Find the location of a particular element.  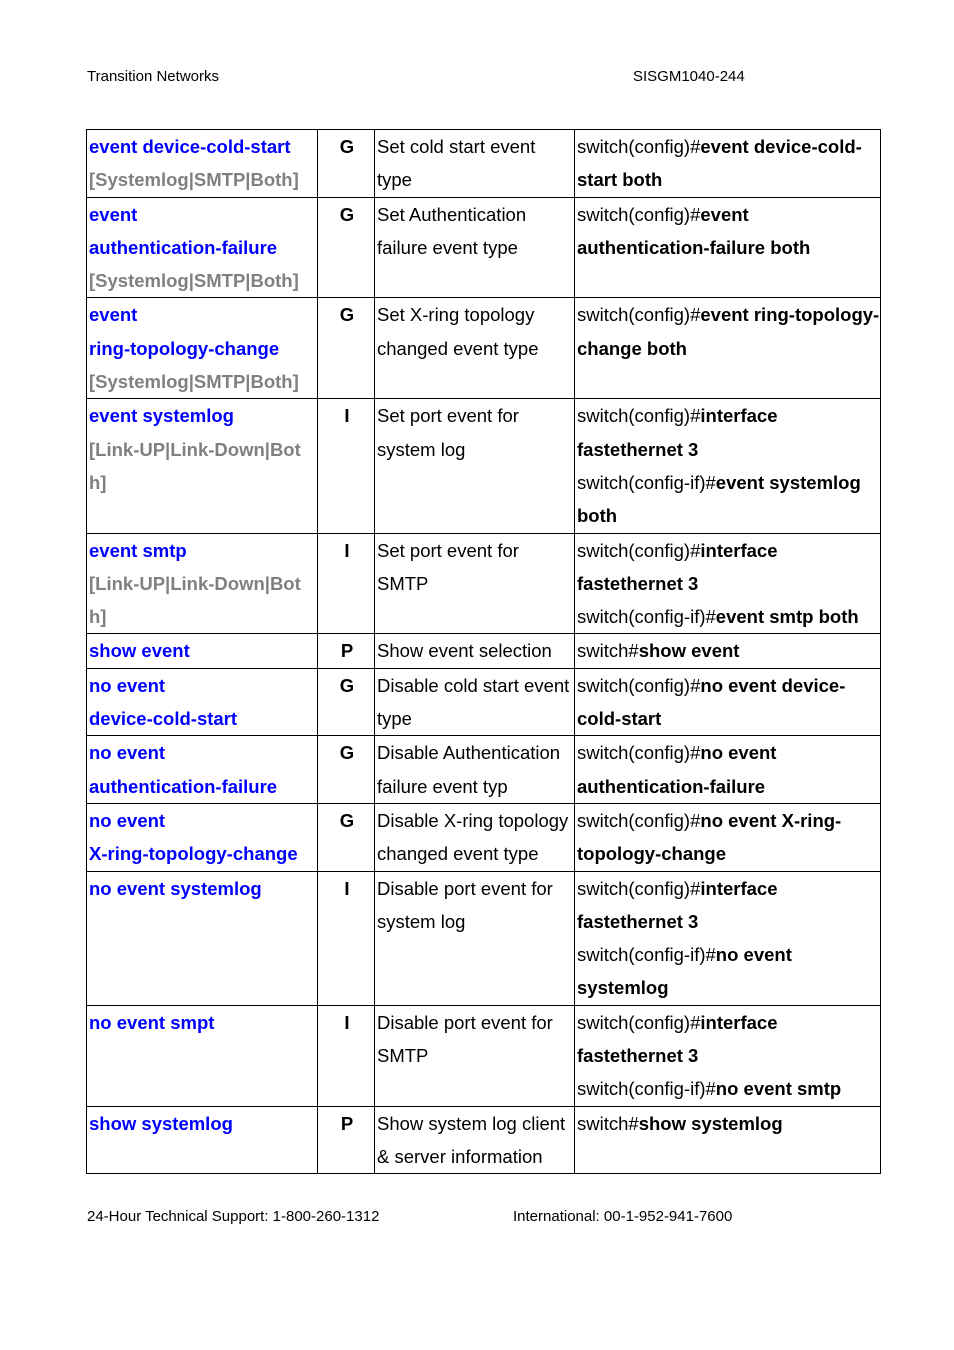

description-cell: Set Authentication failure event type is located at coordinates (474, 247).